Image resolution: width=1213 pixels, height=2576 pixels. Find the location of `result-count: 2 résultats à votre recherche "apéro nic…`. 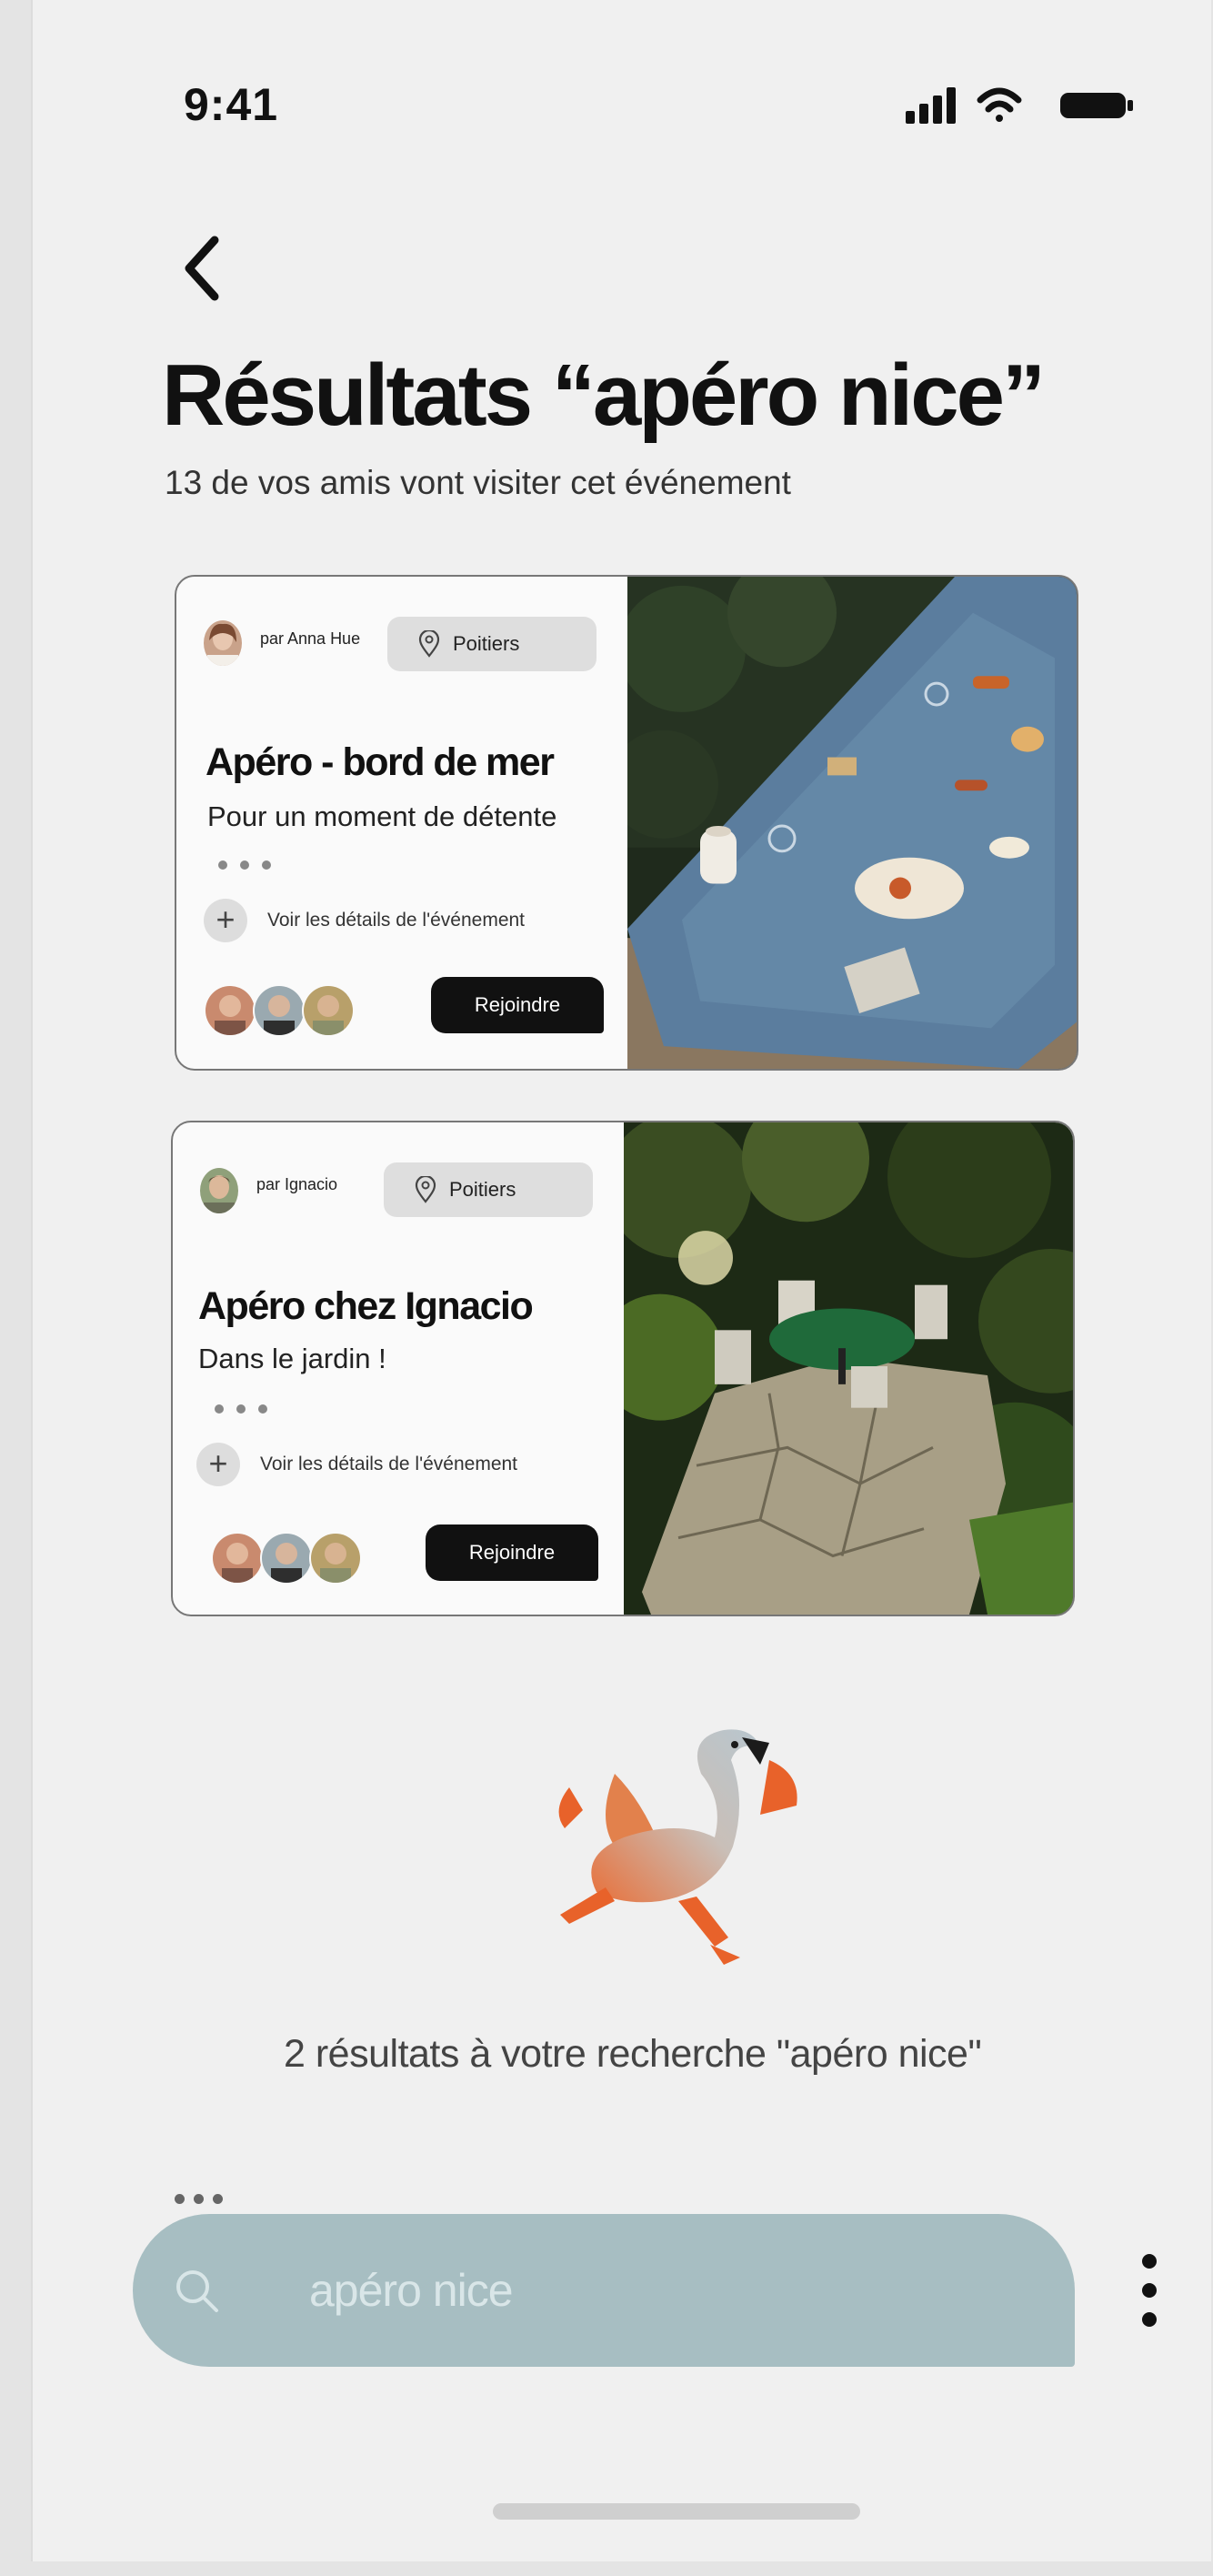

result-count: 2 résultats à votre recherche "apéro nic… is located at coordinates (633, 2054).